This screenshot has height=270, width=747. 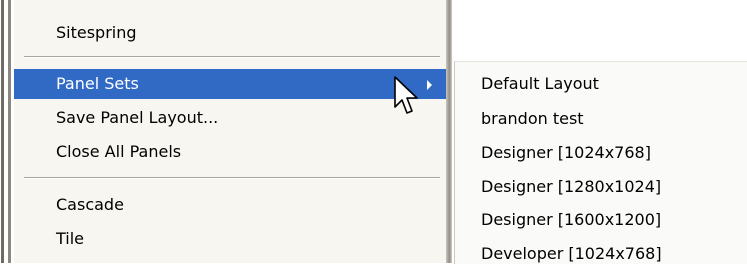 I want to click on menu-border, so click(x=449, y=131).